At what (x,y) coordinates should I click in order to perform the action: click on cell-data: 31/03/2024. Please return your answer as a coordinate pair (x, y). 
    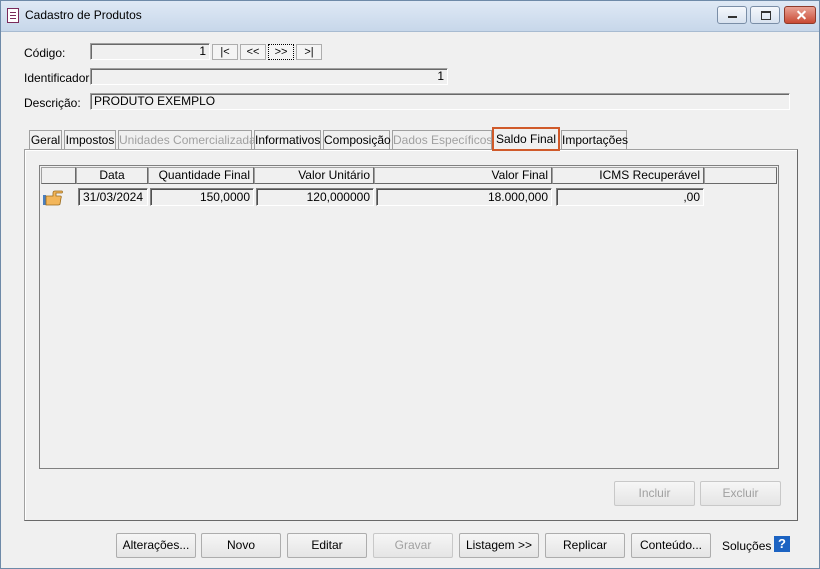
    Looking at the image, I should click on (113, 197).